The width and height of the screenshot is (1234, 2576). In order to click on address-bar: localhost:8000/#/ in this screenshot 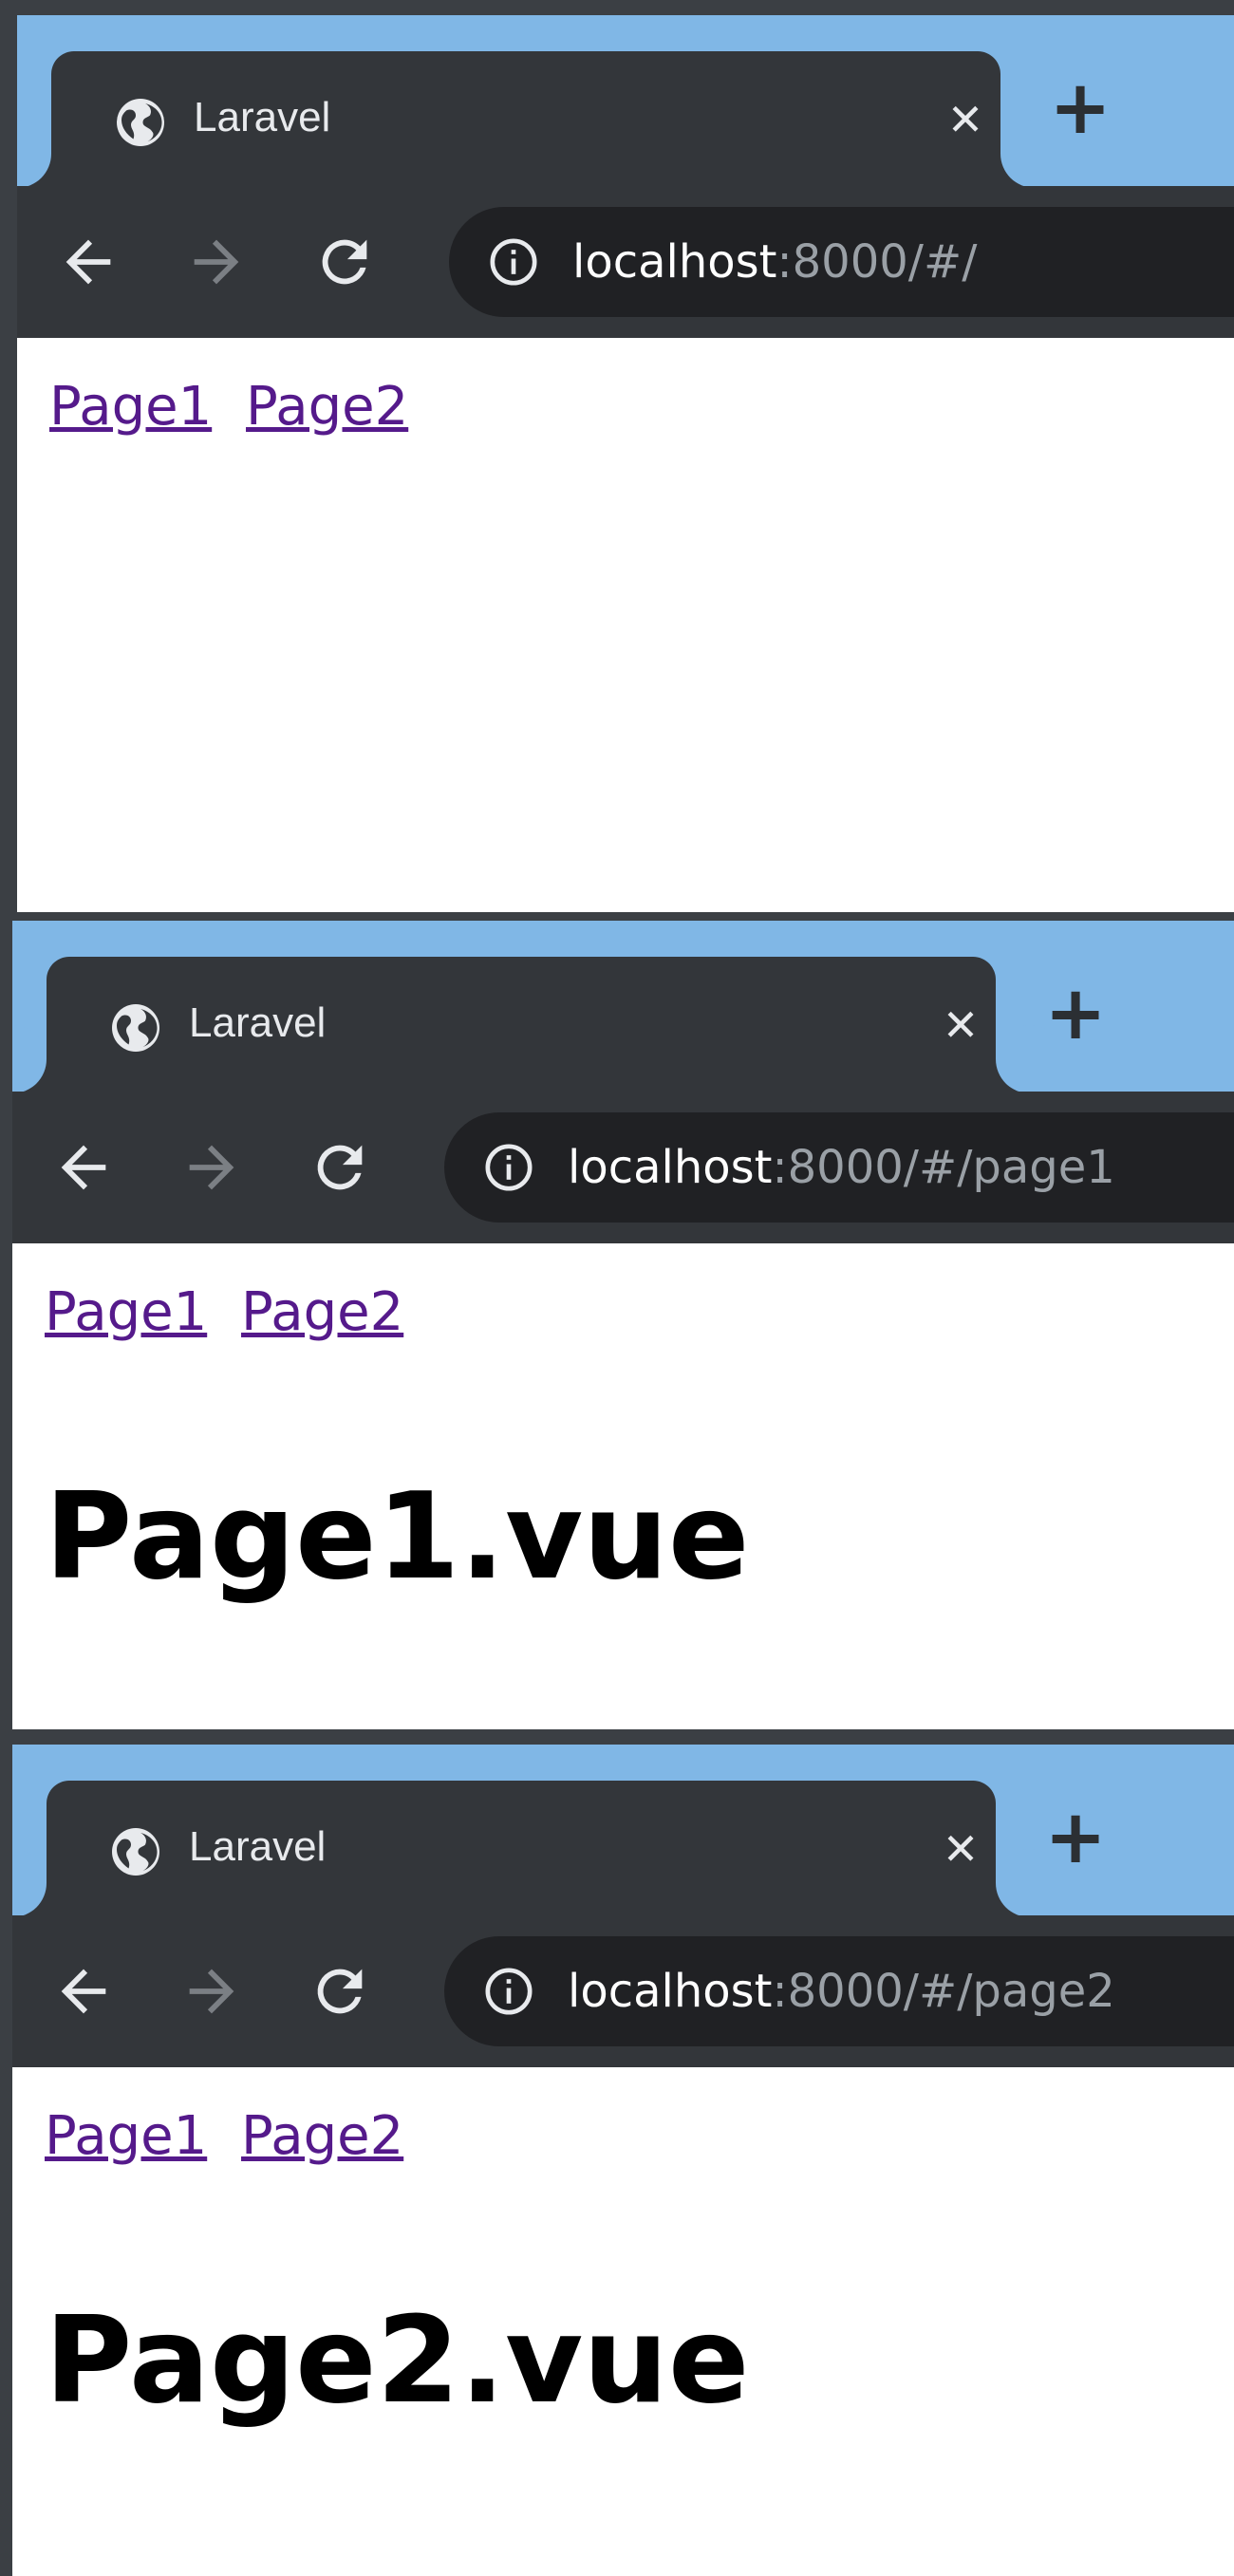, I will do `click(841, 262)`.